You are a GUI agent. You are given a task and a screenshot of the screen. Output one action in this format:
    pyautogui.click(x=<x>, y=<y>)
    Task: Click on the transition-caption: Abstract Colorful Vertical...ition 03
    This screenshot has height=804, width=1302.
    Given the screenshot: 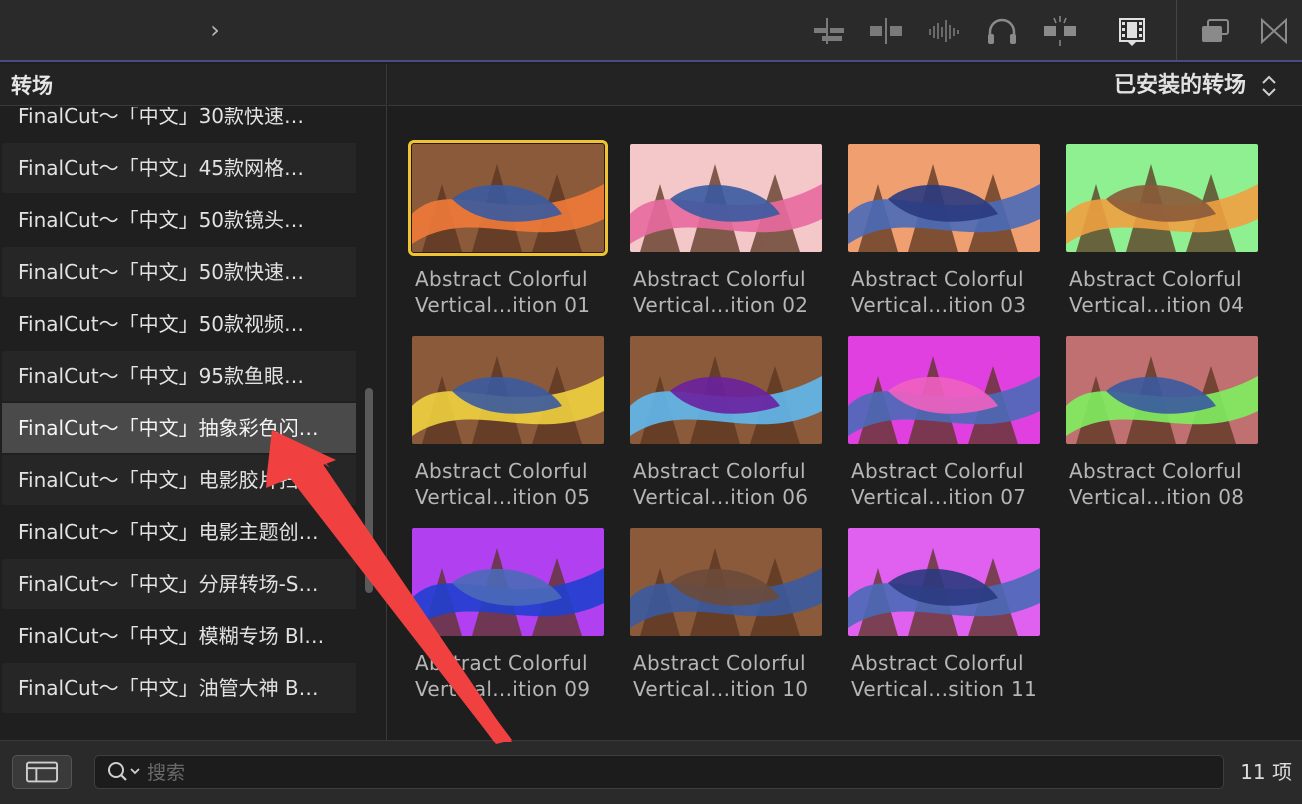 What is the action you would take?
    pyautogui.click(x=946, y=292)
    